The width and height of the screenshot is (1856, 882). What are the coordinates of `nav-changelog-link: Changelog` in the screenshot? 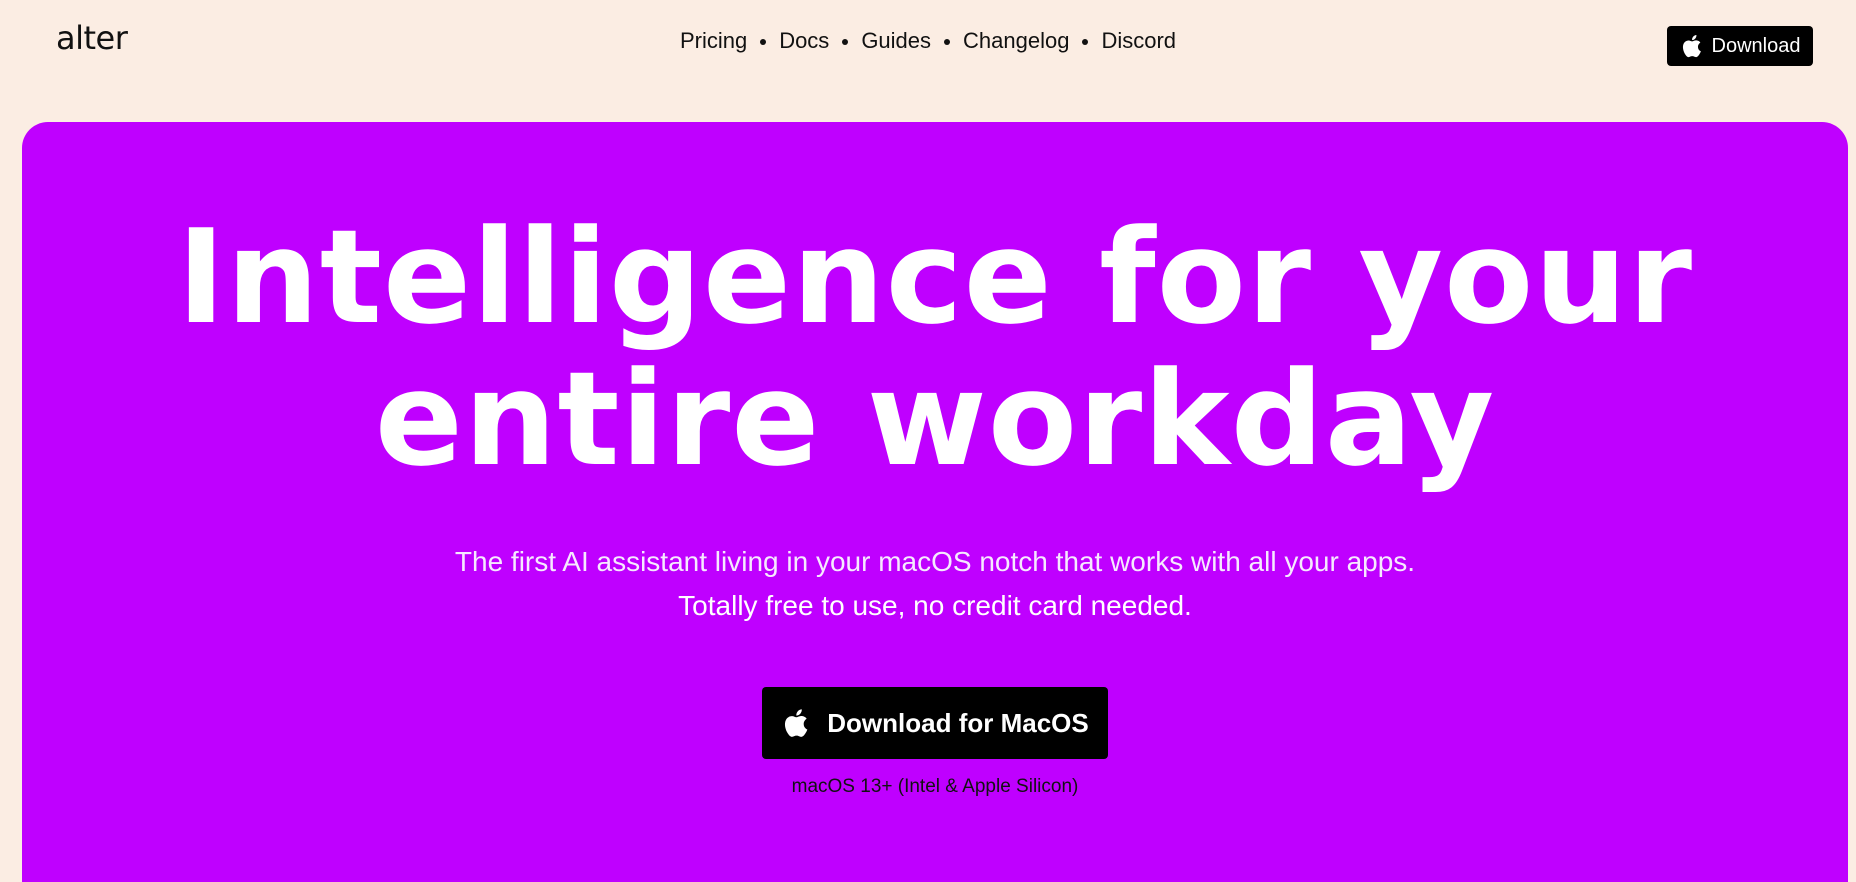 It's located at (1016, 41).